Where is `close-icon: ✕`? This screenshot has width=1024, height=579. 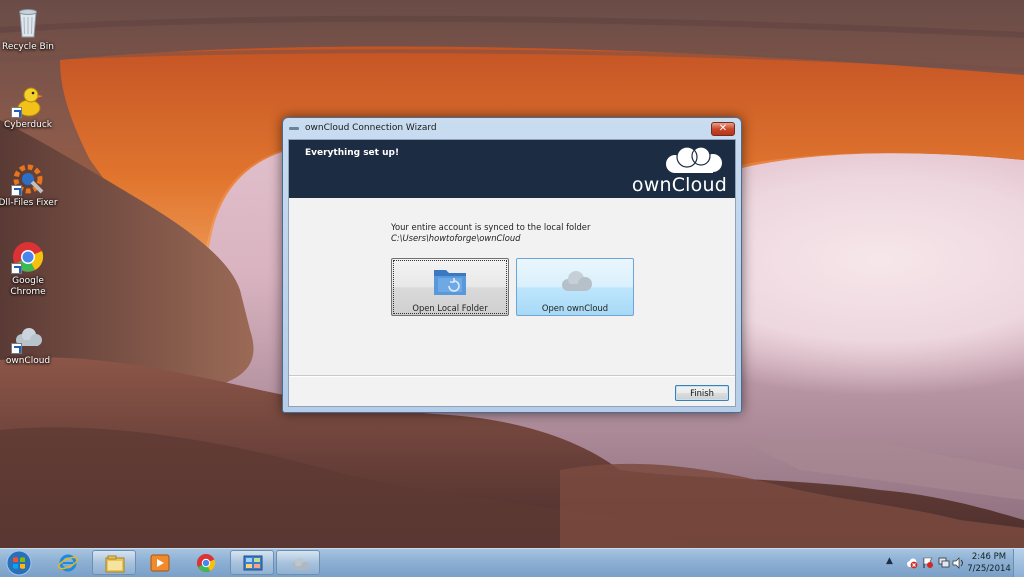 close-icon: ✕ is located at coordinates (723, 128).